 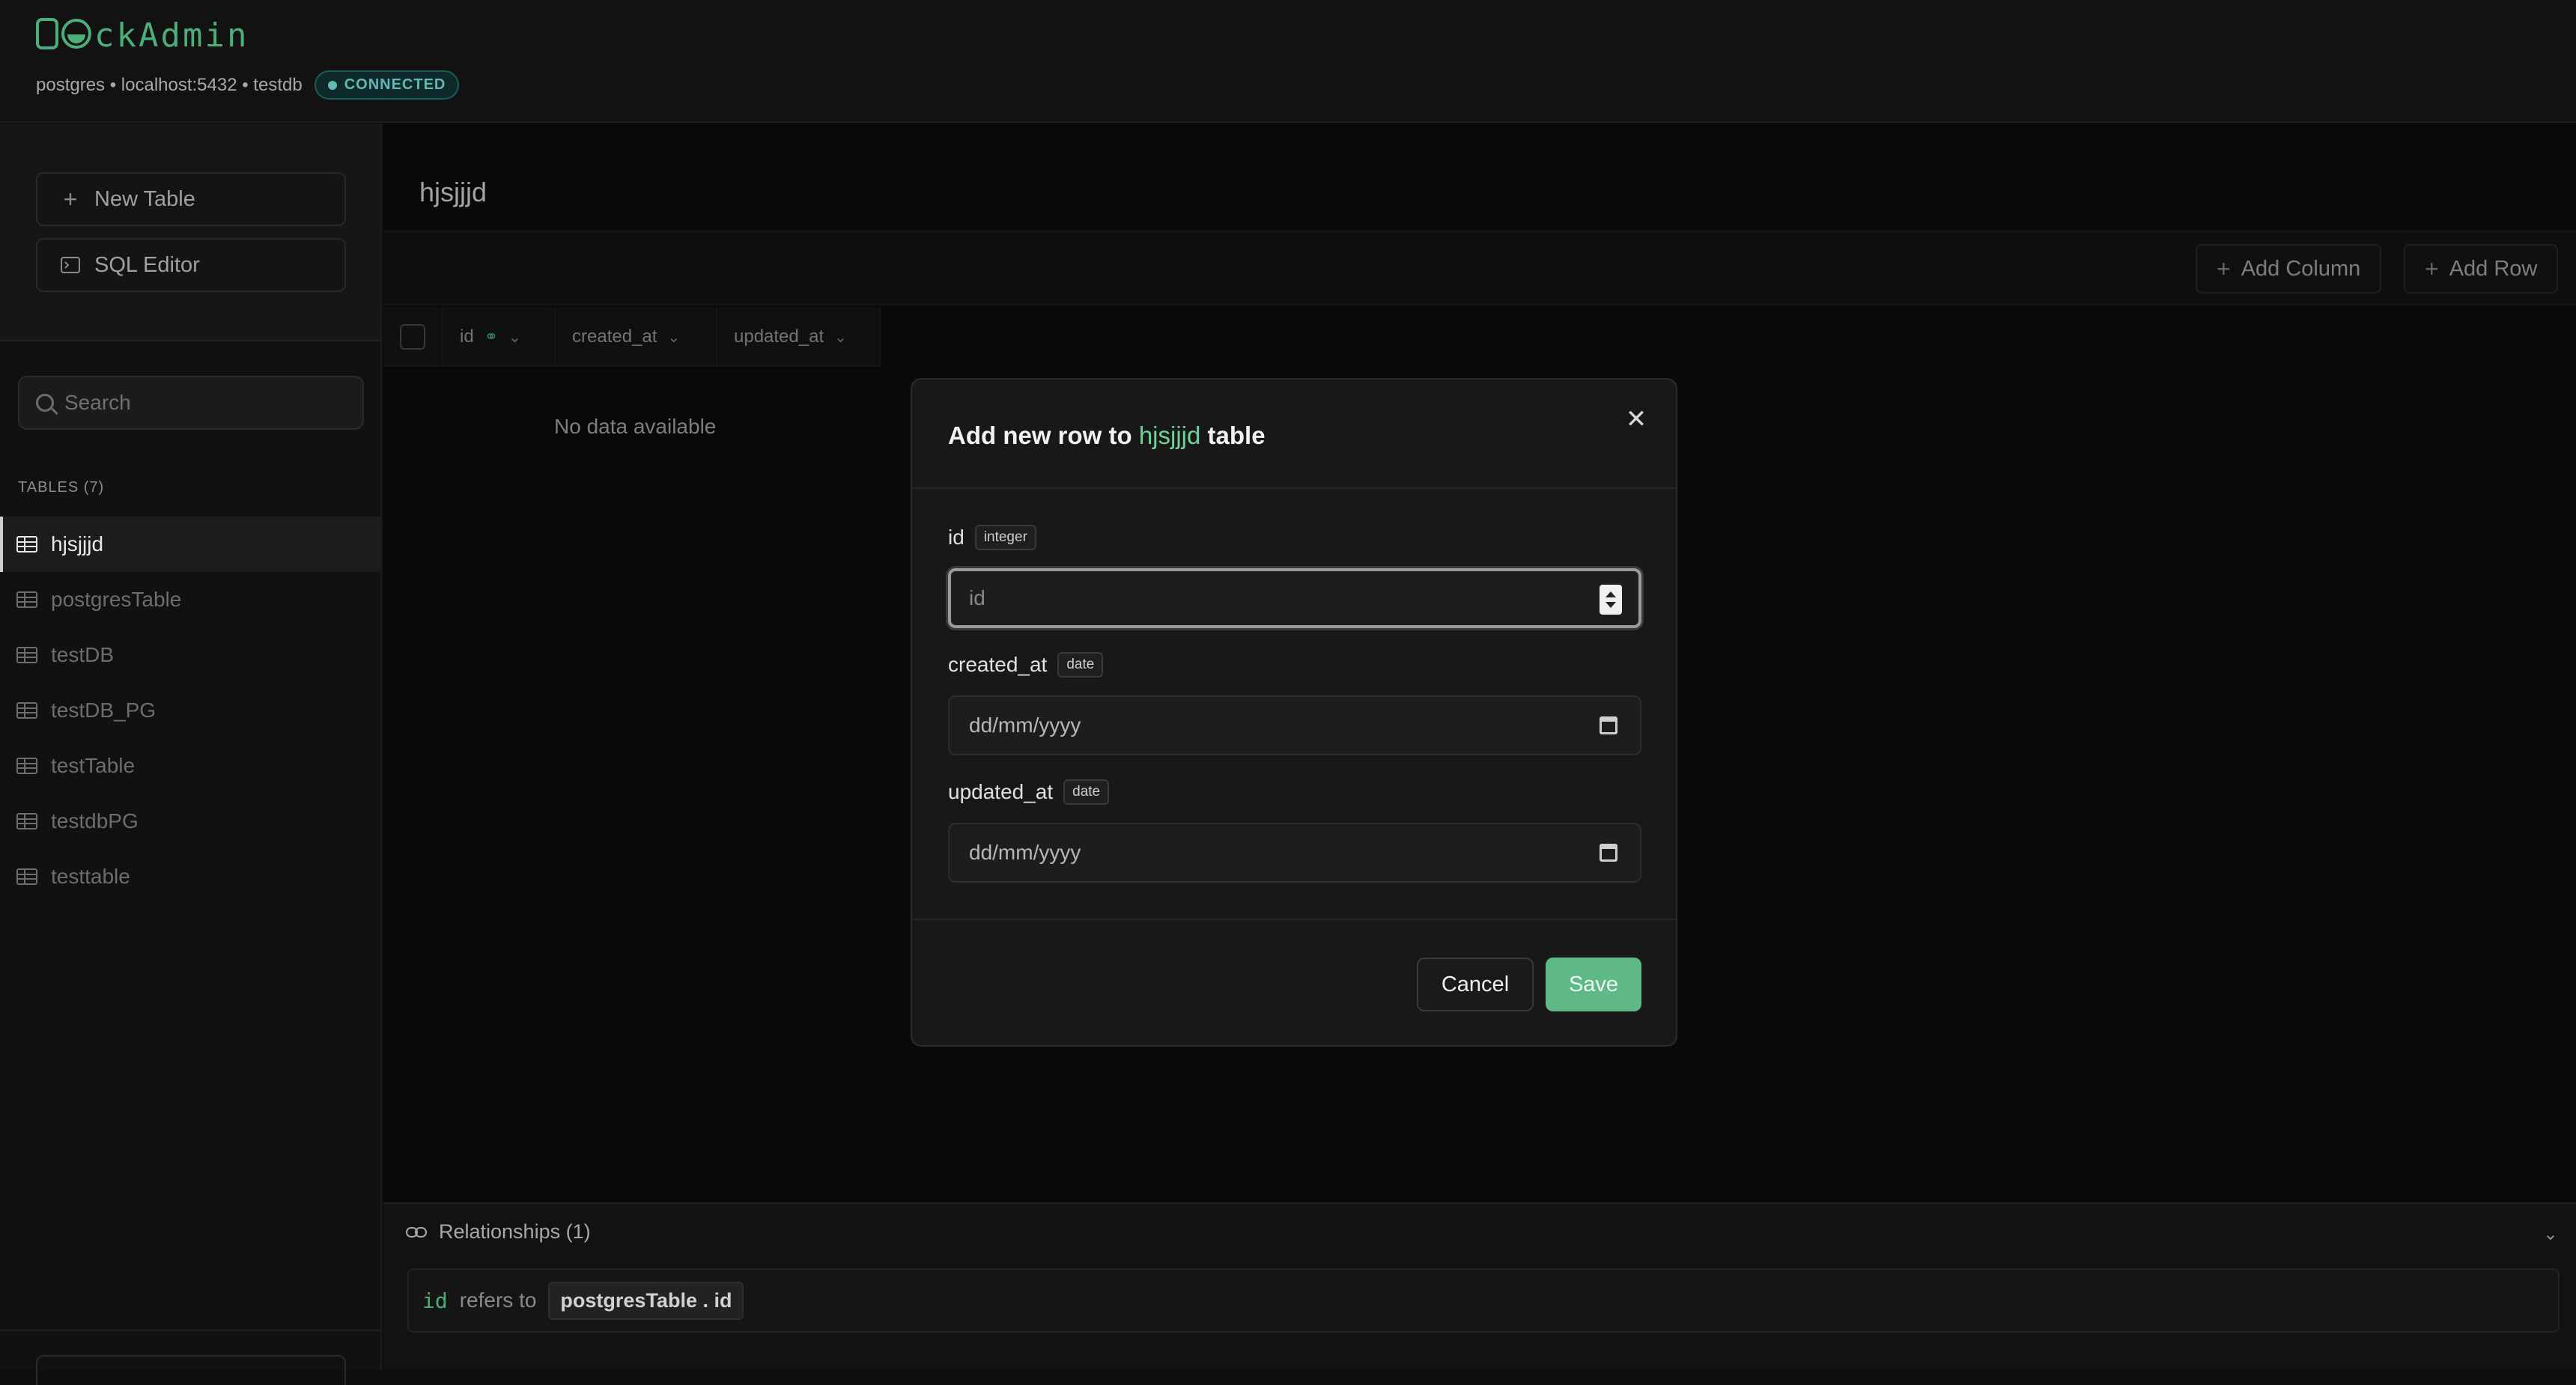 What do you see at coordinates (95, 821) in the screenshot?
I see `table-item-label: testdbPG` at bounding box center [95, 821].